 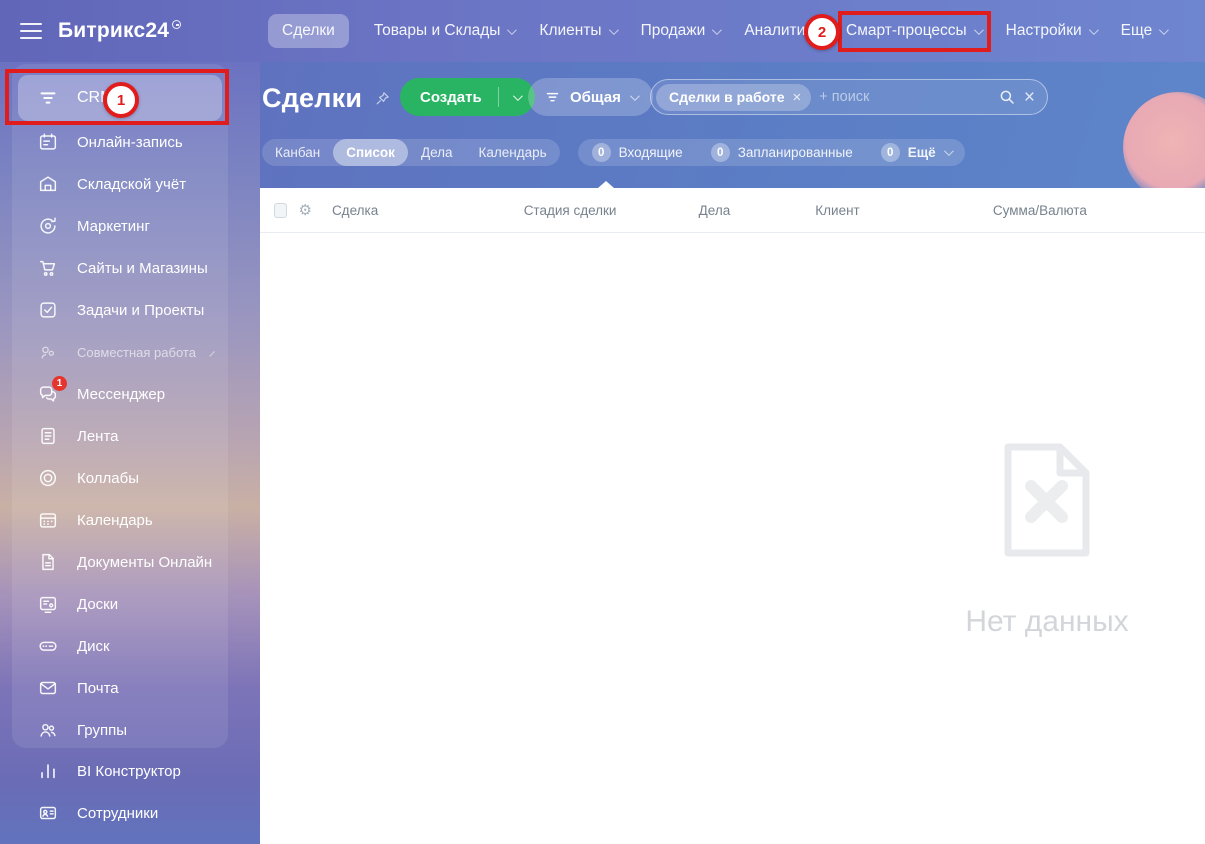 I want to click on search-icon, so click(x=1007, y=97).